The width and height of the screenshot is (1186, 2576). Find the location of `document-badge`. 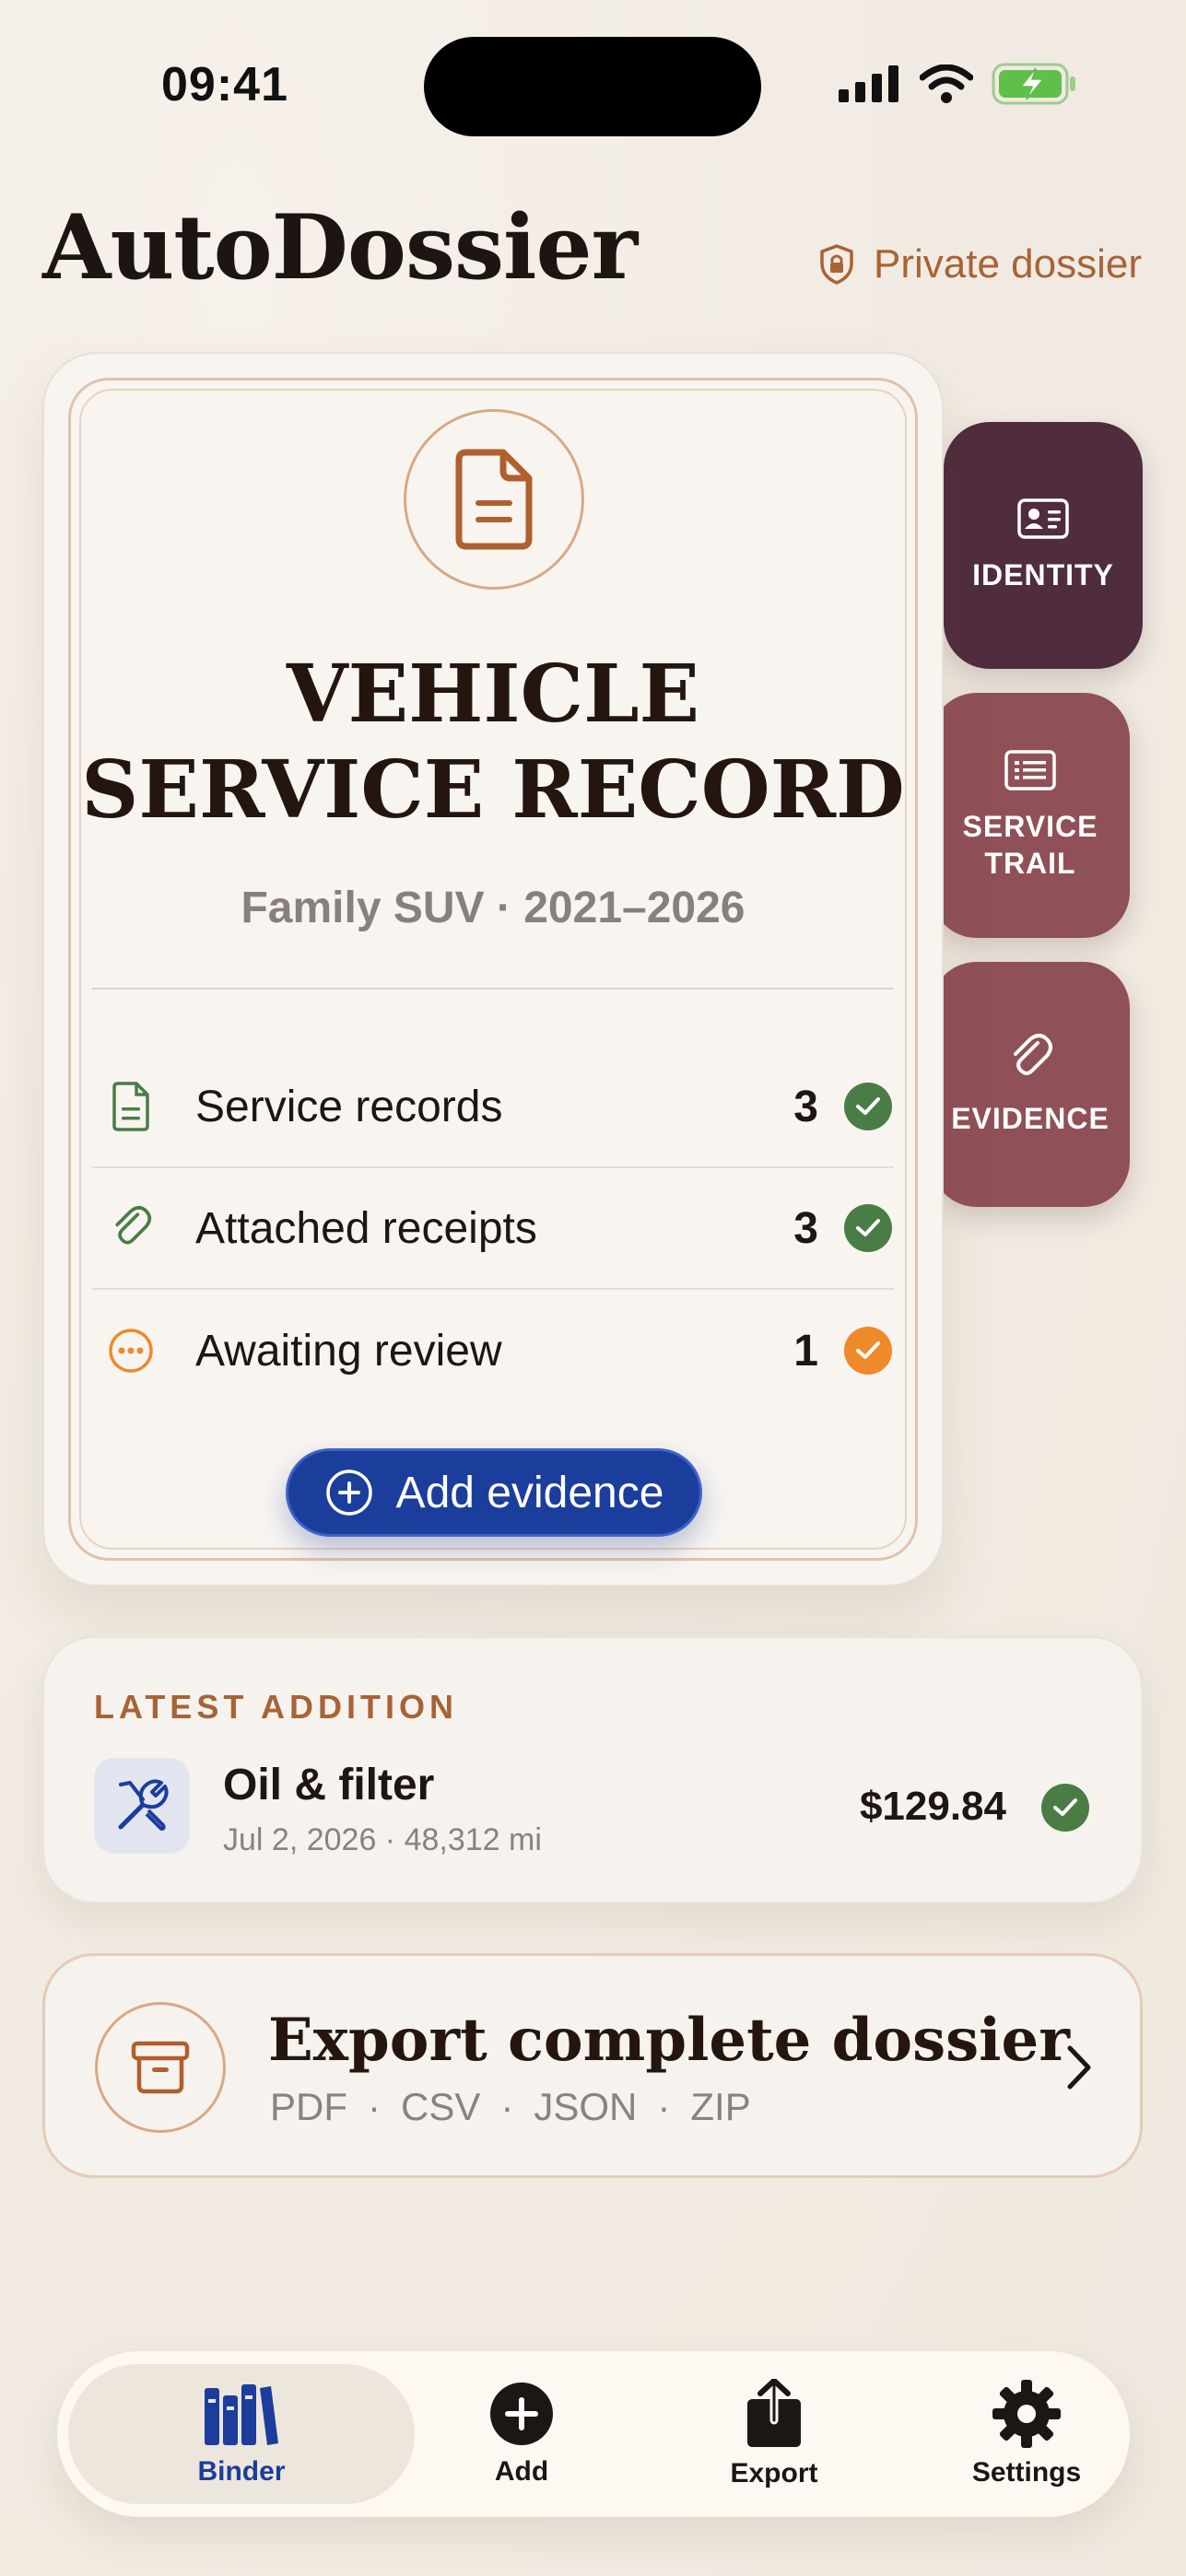

document-badge is located at coordinates (494, 499).